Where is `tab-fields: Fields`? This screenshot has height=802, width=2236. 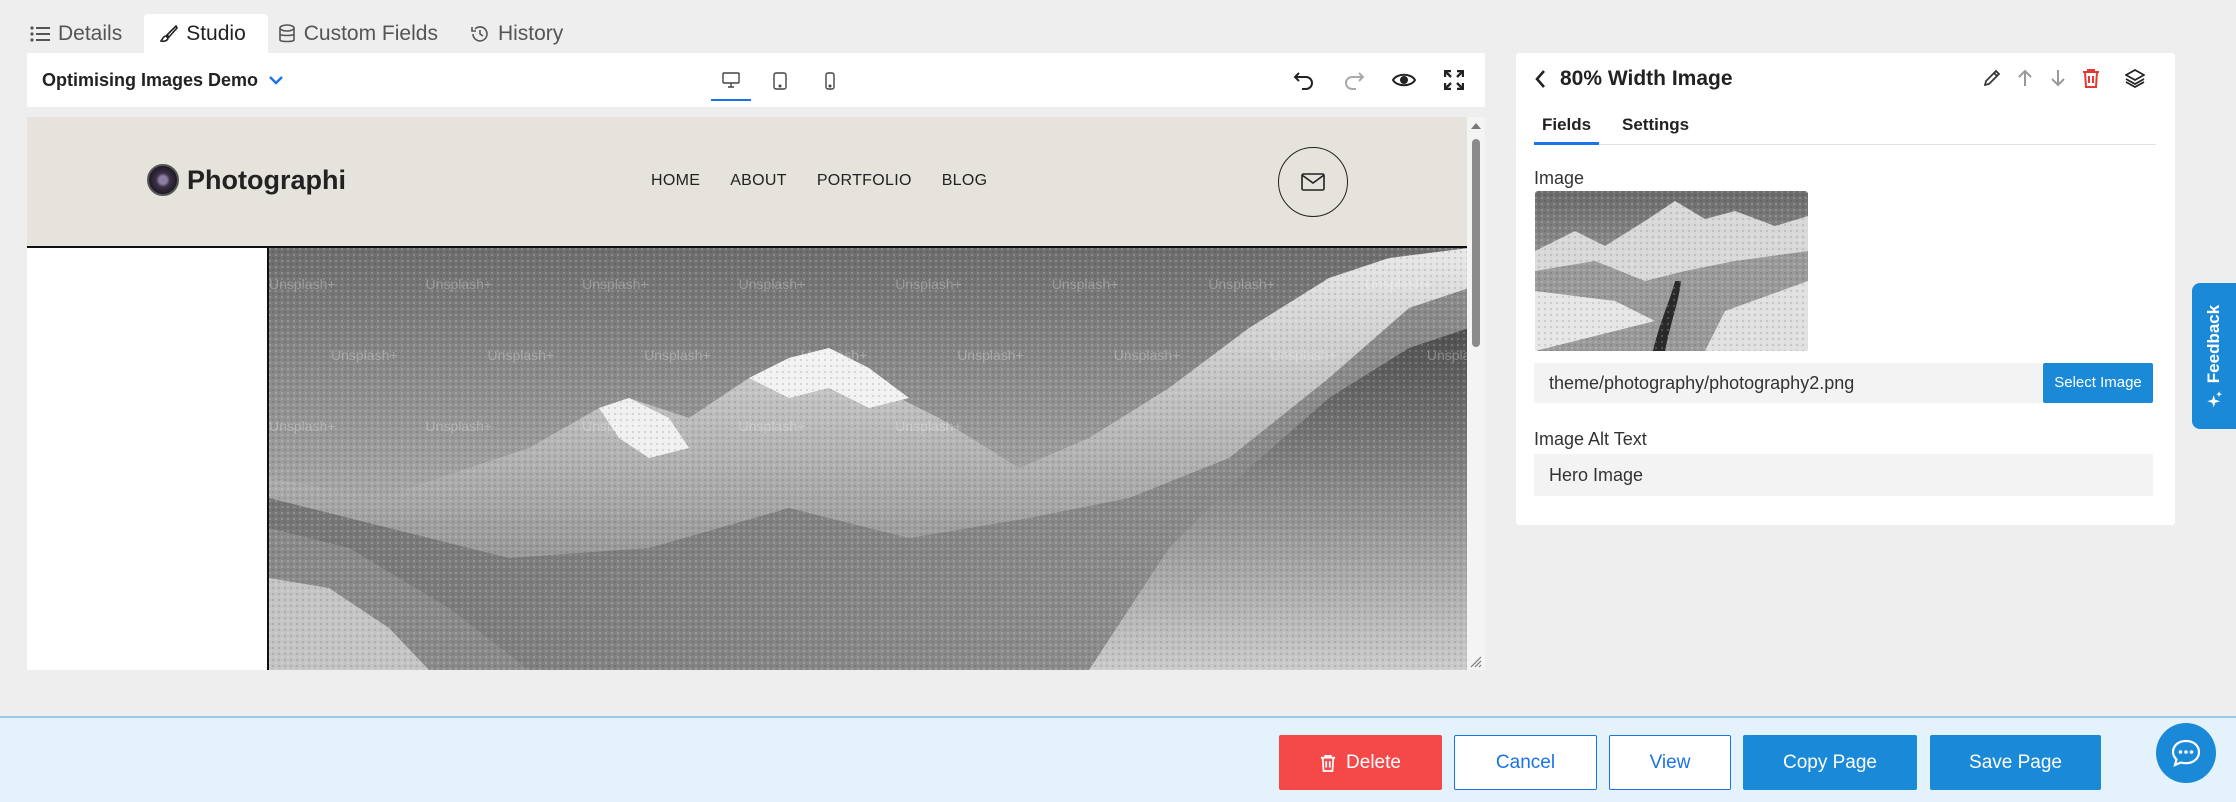 tab-fields: Fields is located at coordinates (1567, 127).